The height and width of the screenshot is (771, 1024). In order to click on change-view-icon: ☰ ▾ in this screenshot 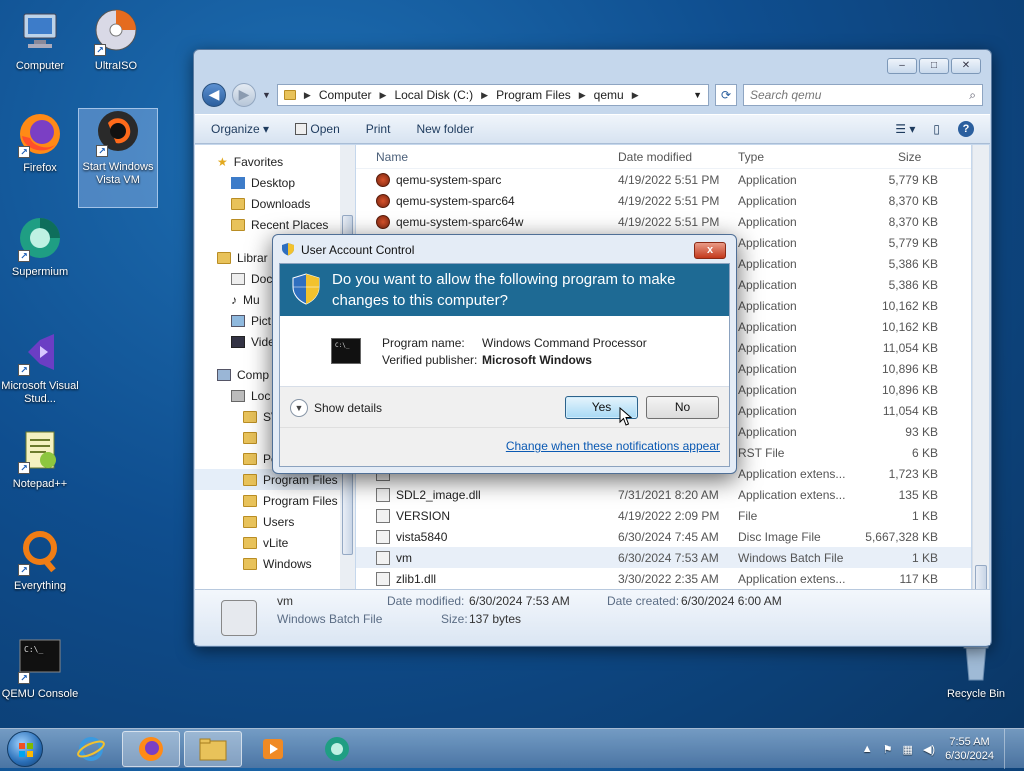, I will do `click(905, 129)`.